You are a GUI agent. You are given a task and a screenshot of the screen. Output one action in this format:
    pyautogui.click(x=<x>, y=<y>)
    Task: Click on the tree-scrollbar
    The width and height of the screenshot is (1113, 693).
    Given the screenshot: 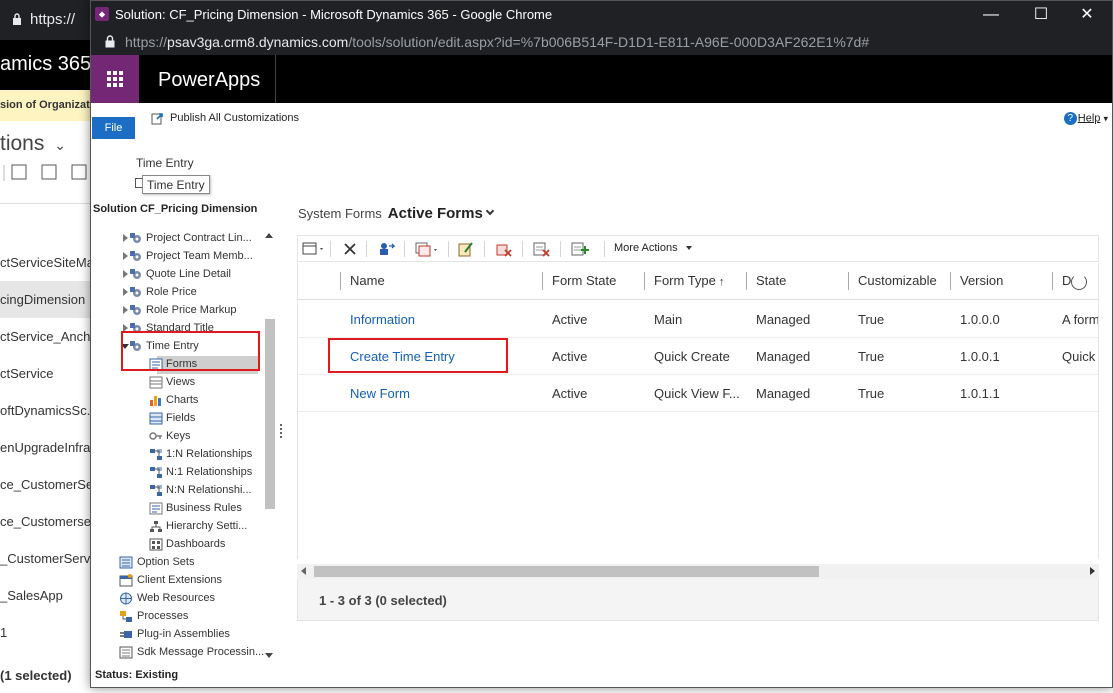 What is the action you would take?
    pyautogui.click(x=269, y=444)
    